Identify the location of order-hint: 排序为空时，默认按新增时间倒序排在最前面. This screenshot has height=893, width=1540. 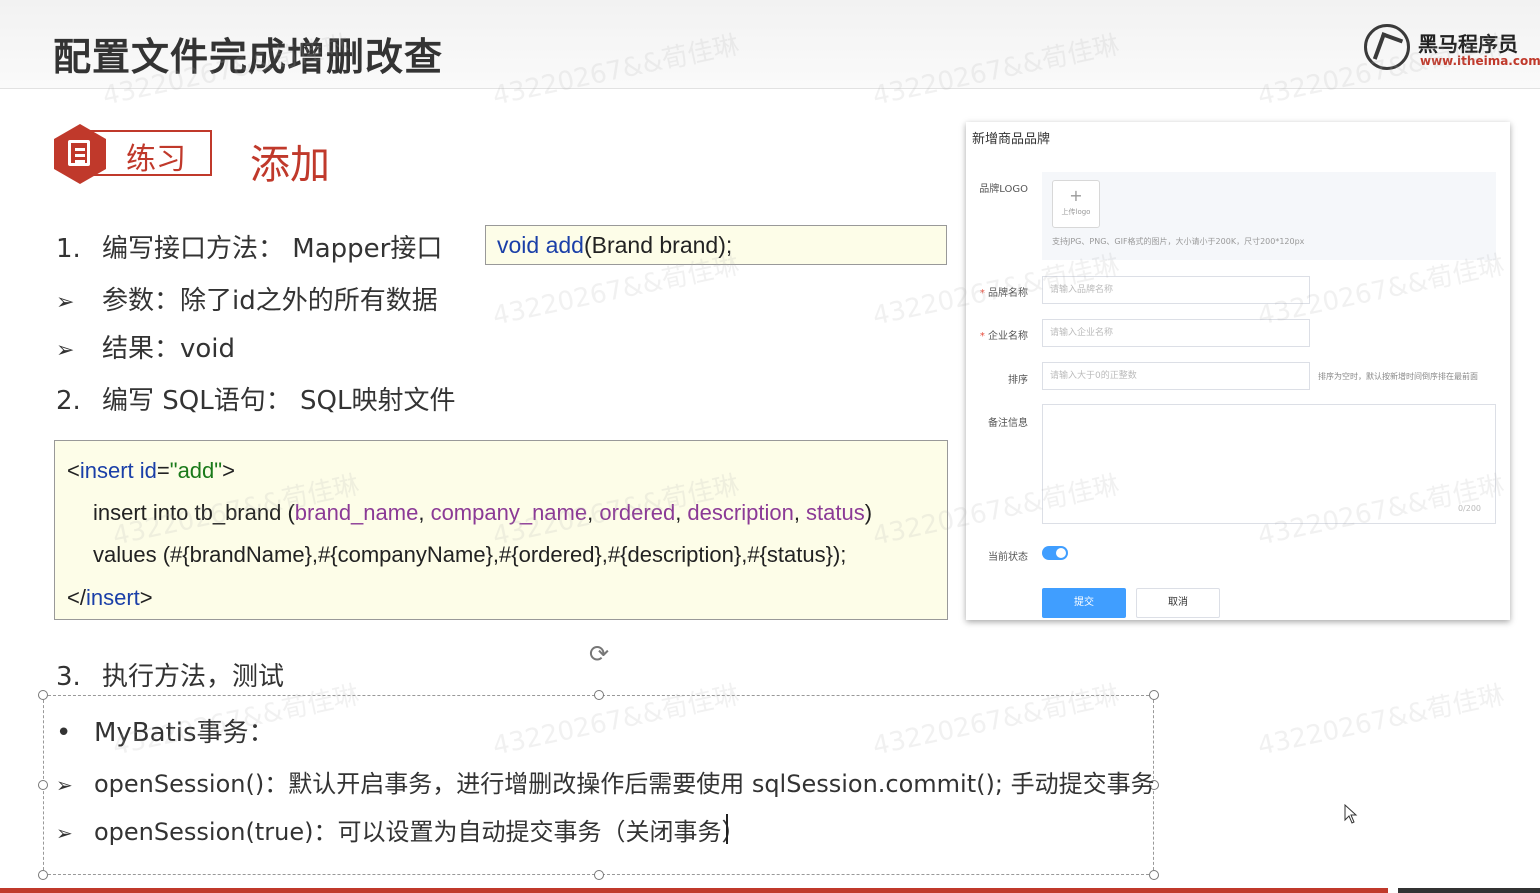
(1398, 376).